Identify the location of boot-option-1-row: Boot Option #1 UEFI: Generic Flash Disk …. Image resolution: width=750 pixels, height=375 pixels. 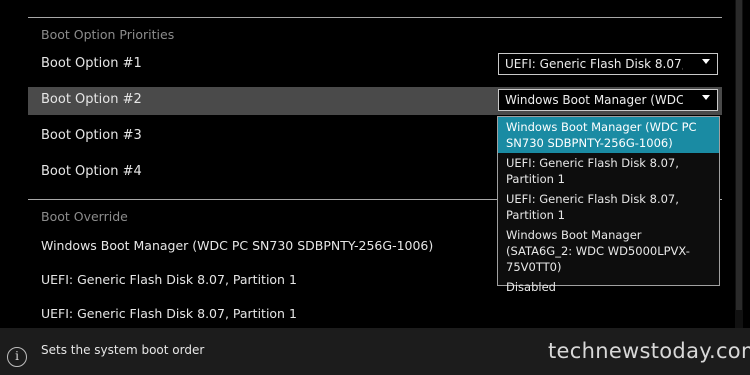
(375, 65).